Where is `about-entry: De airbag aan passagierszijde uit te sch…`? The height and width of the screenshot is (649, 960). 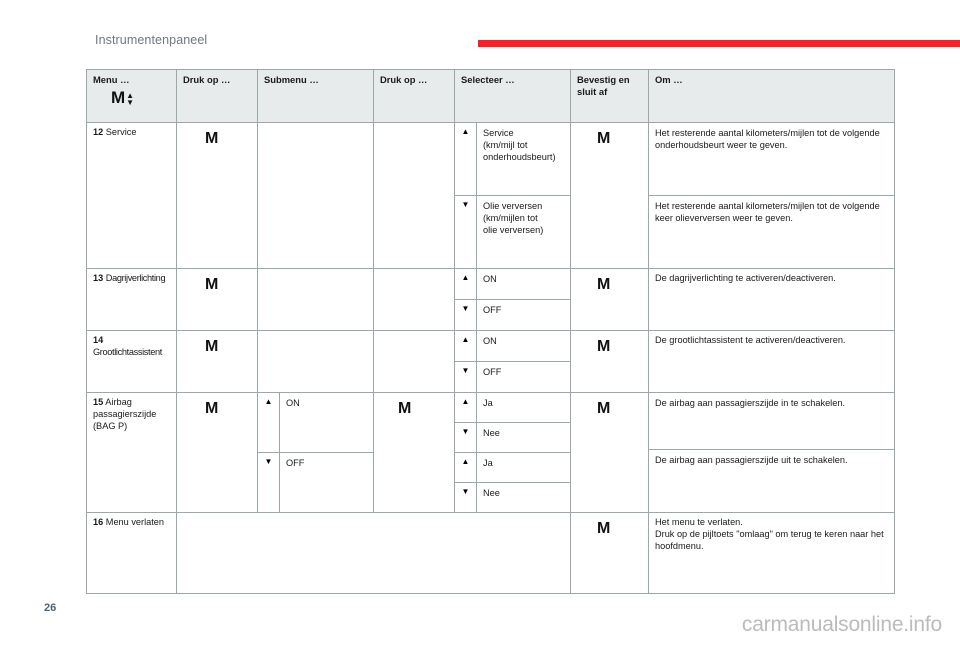 about-entry: De airbag aan passagierszijde uit te sch… is located at coordinates (771, 478).